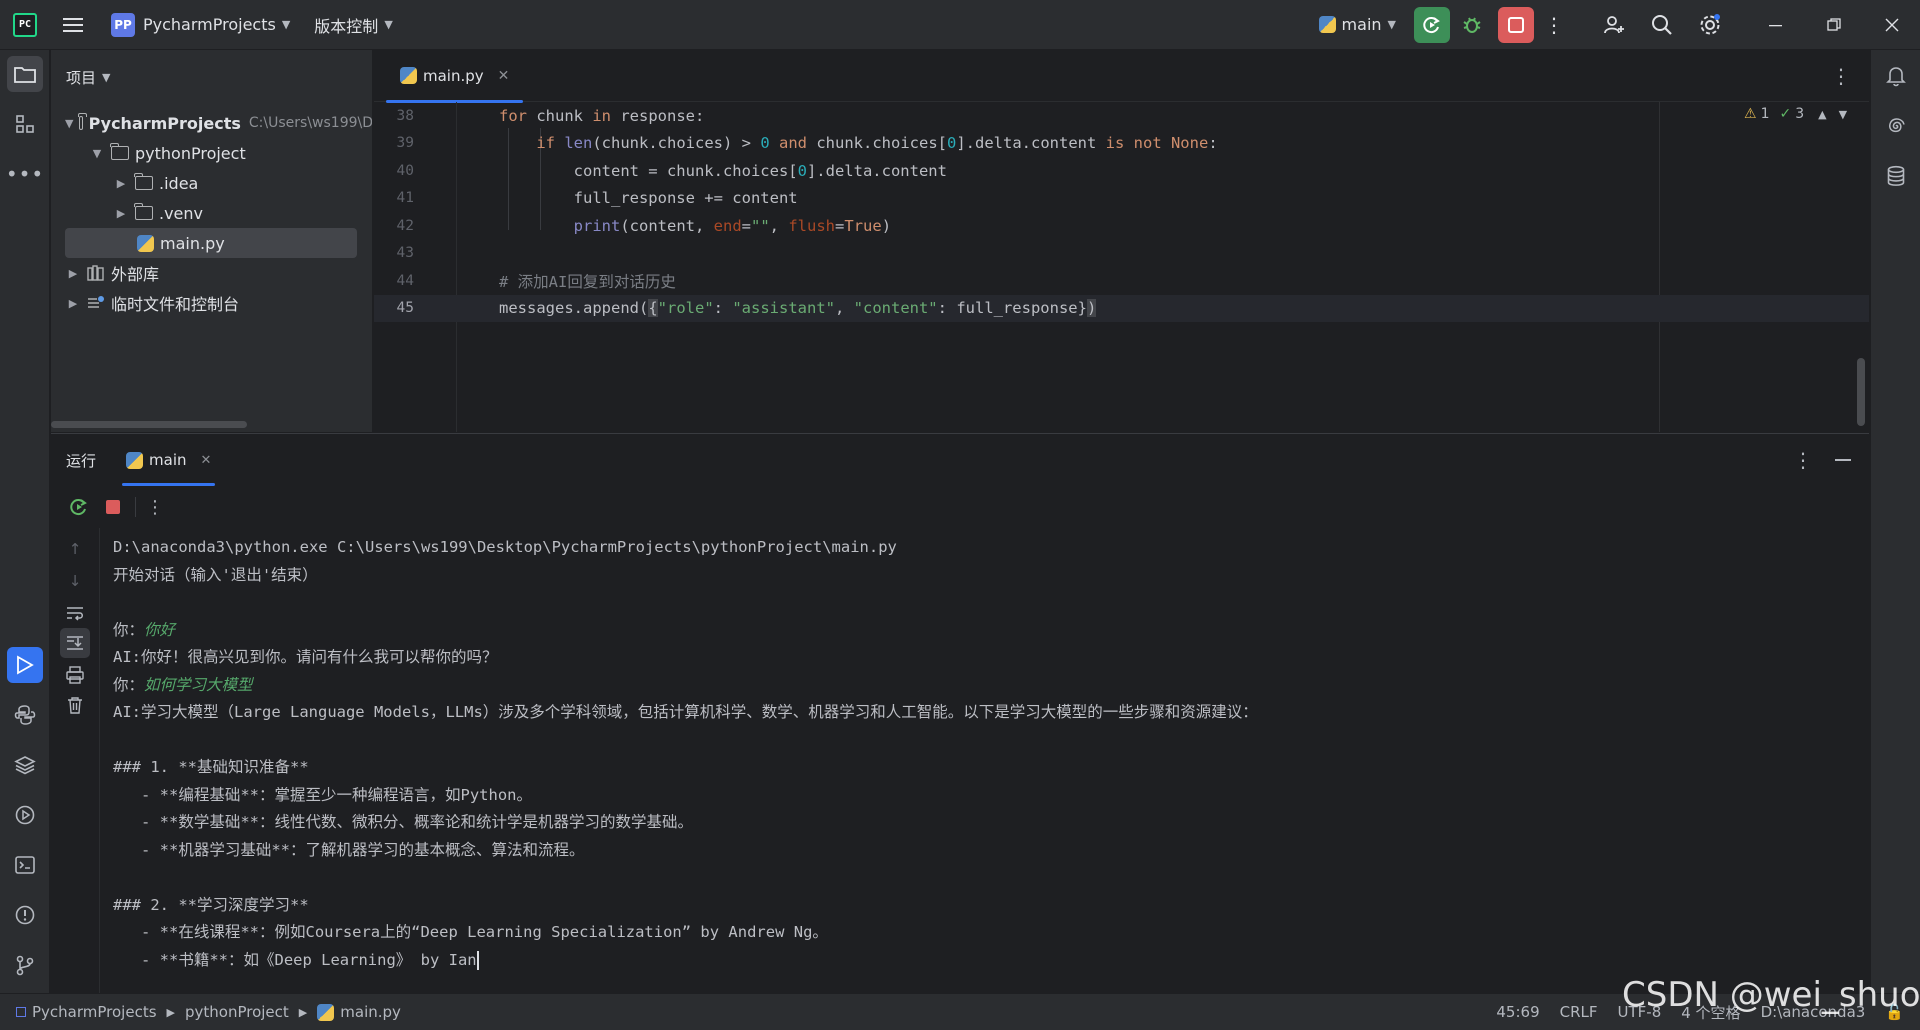  Describe the element at coordinates (1614, 25) in the screenshot. I see `code-with-me-button` at that location.